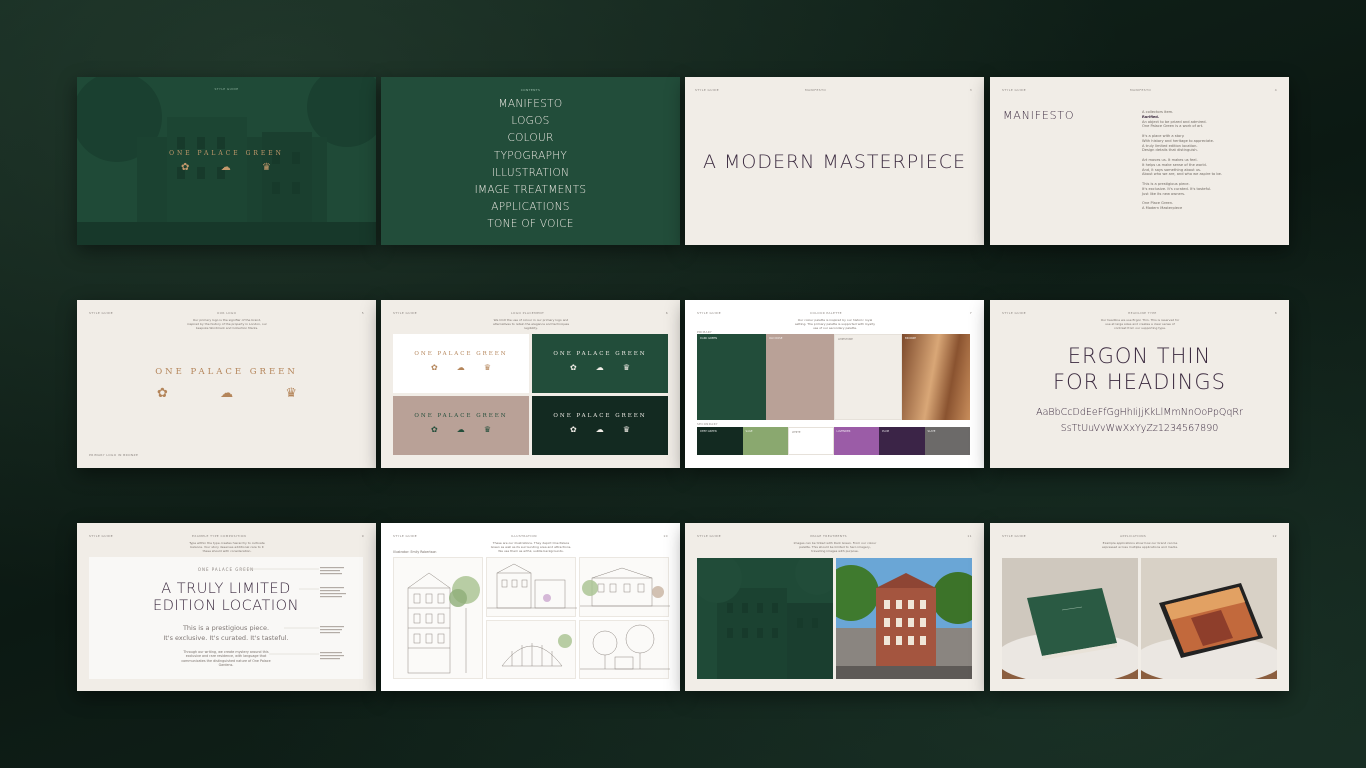 The width and height of the screenshot is (1366, 768). I want to click on sketch-rotunda, so click(531, 649).